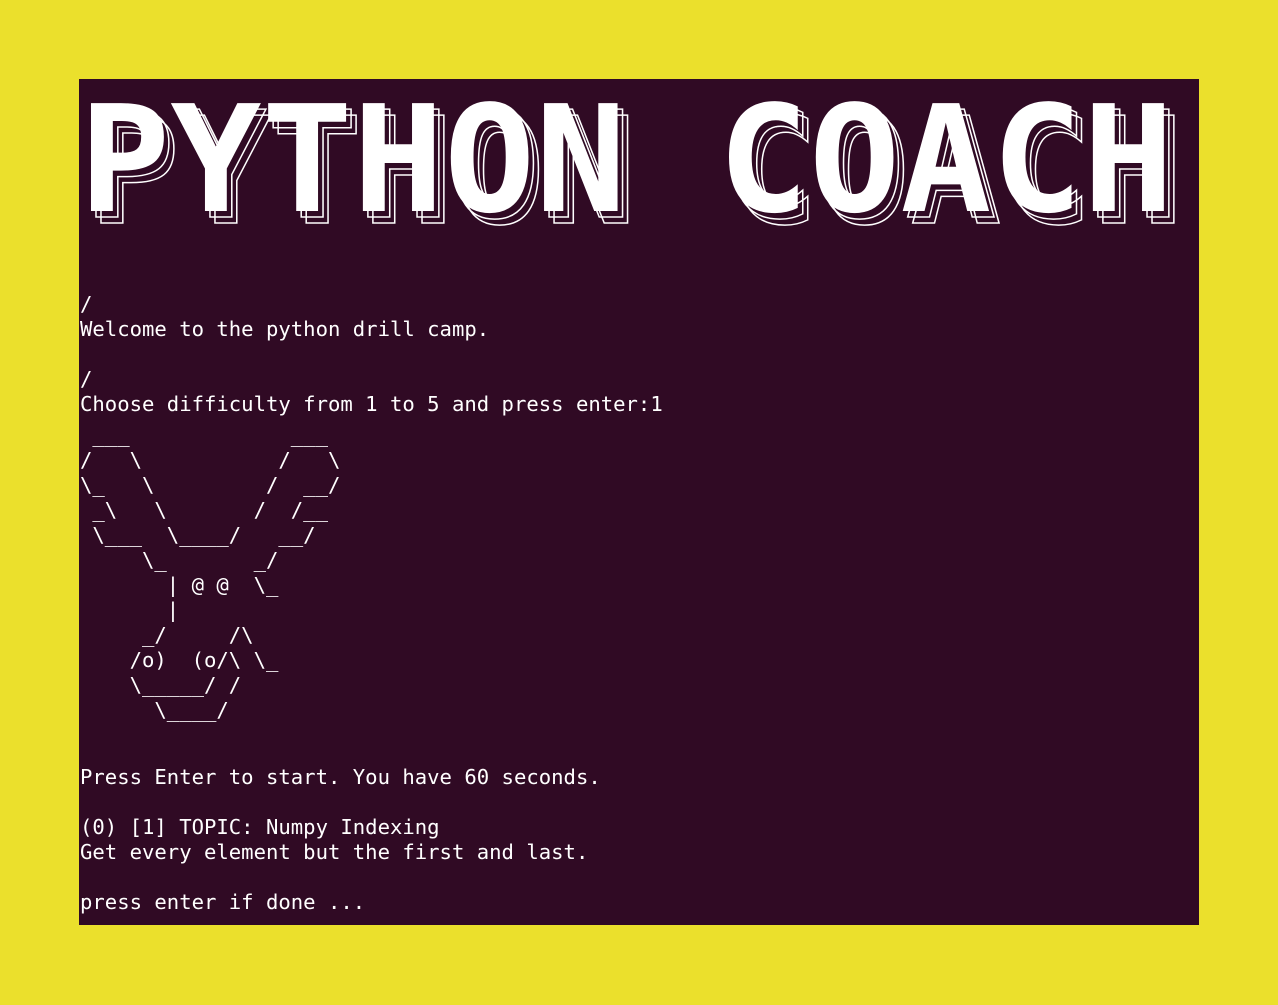 This screenshot has height=1005, width=1278. I want to click on banner-text-main: PYTHON COACH, so click(626, 162).